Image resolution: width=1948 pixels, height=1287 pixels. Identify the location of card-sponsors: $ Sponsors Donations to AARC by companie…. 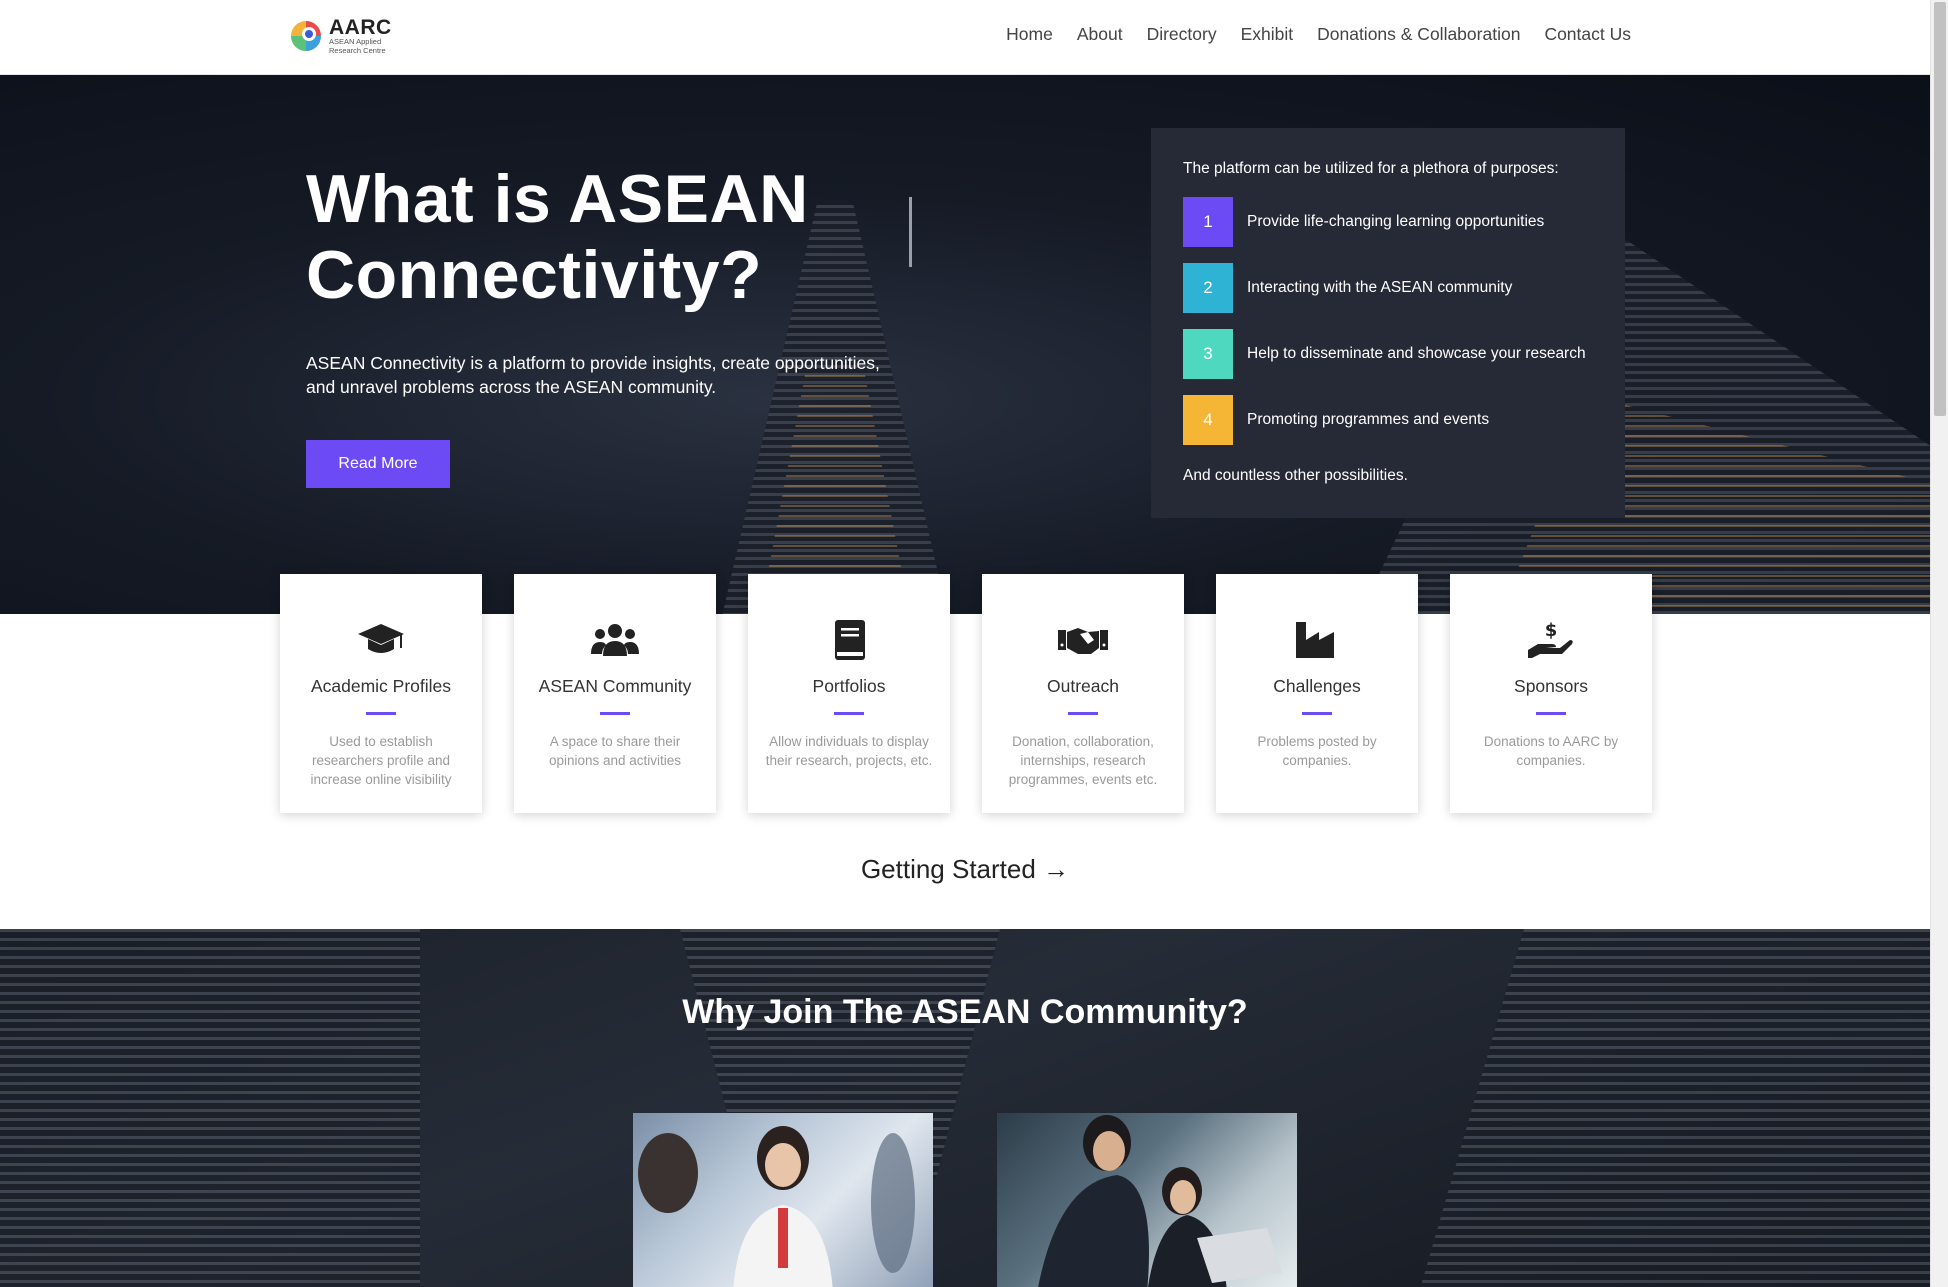
(1551, 693).